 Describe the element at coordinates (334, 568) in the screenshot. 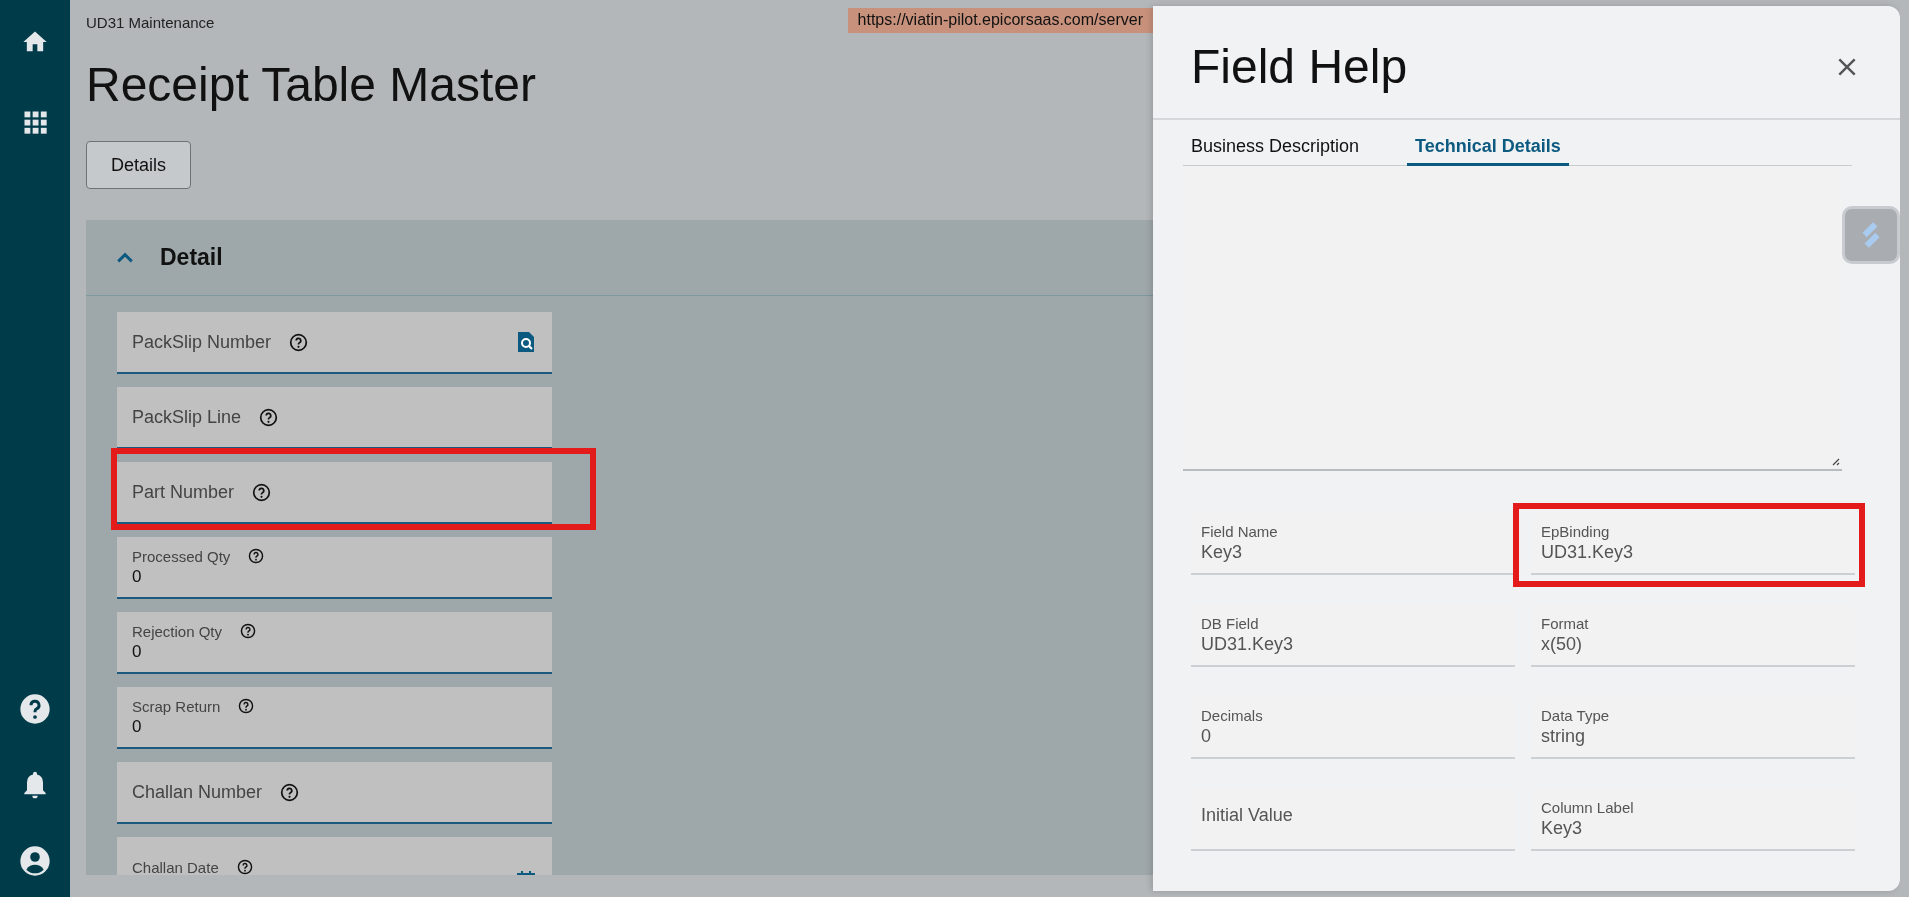

I see `input-field: Processed Qty 0` at that location.